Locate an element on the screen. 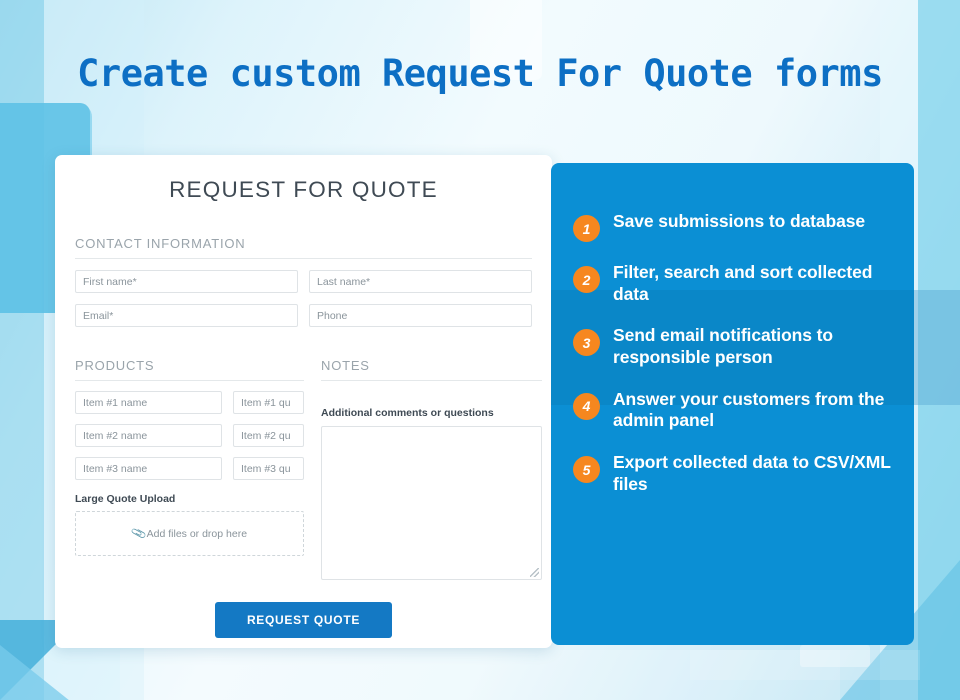 The height and width of the screenshot is (700, 960). first-name-input: First name* is located at coordinates (186, 281).